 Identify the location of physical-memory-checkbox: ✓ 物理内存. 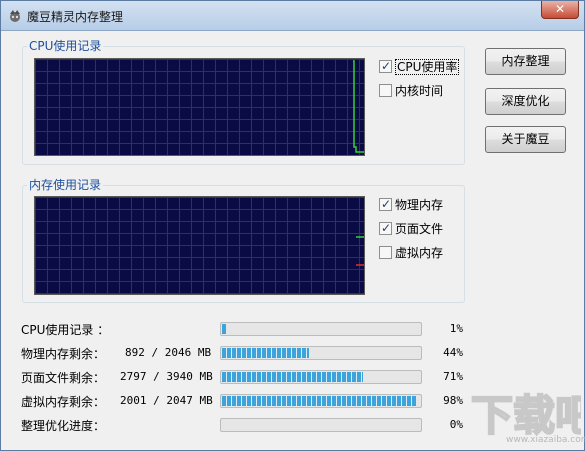
(414, 205).